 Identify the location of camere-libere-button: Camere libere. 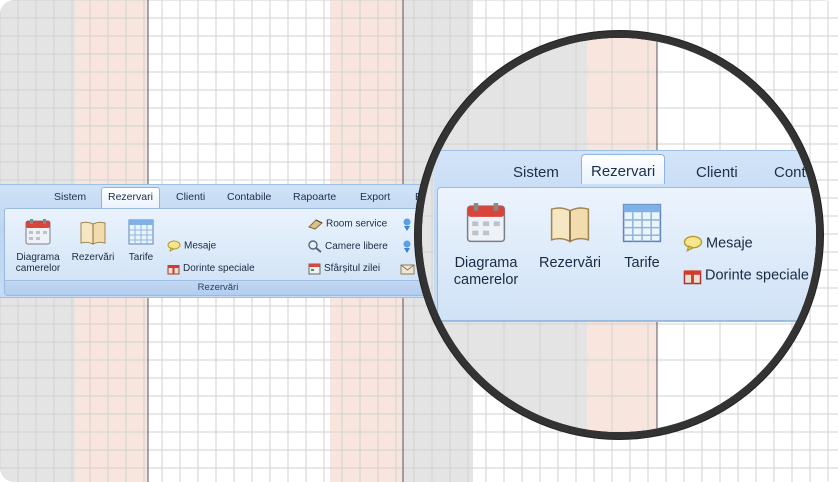
(348, 246).